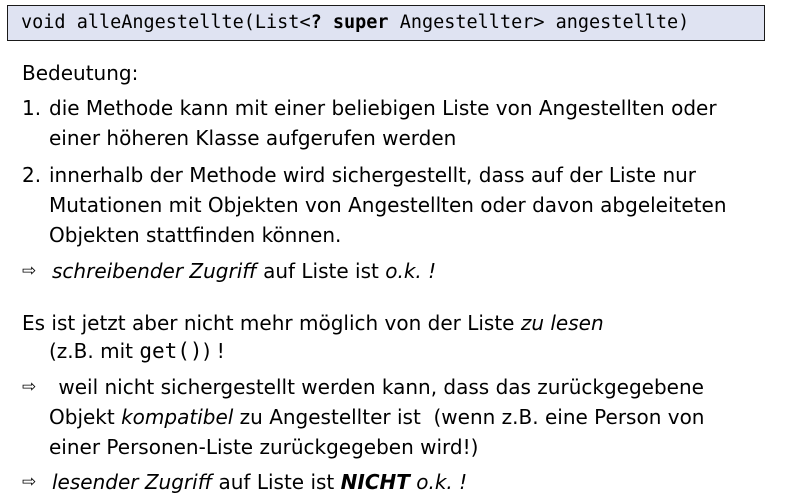  I want to click on get-method-code: get(), so click(171, 351).